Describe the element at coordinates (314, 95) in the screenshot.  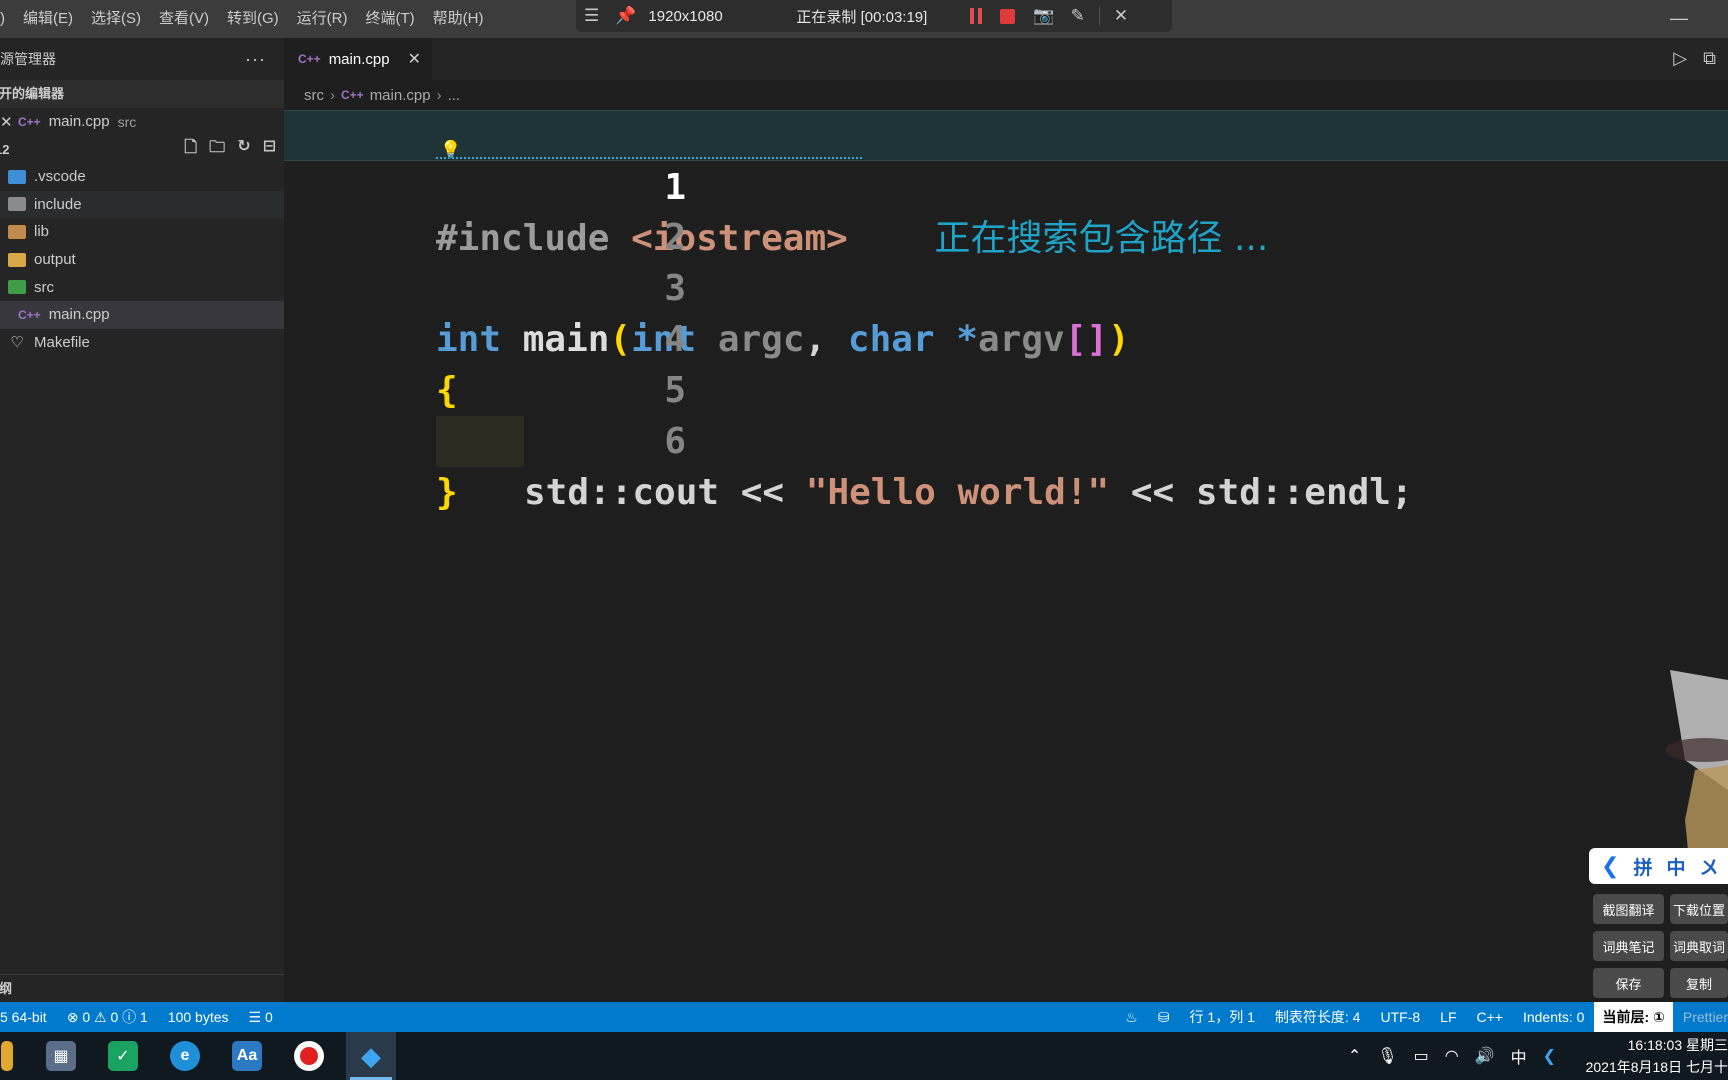
I see `breadcrumb-src: src` at that location.